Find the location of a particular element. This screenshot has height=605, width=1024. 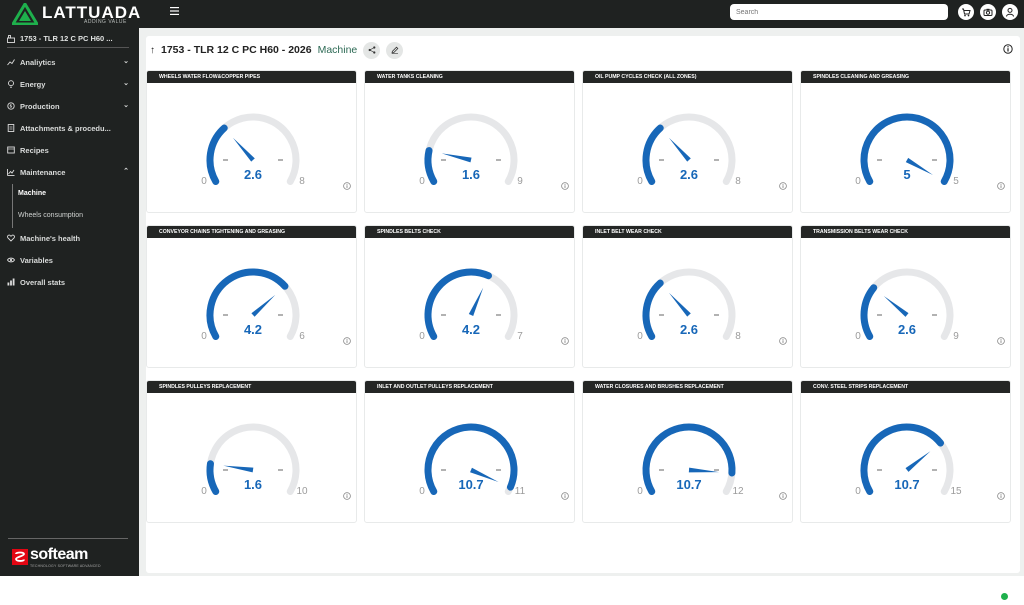

gauge-card: WHEELS WATER FLOW&COPPER PIPES 2.6 0 8 is located at coordinates (251, 141).